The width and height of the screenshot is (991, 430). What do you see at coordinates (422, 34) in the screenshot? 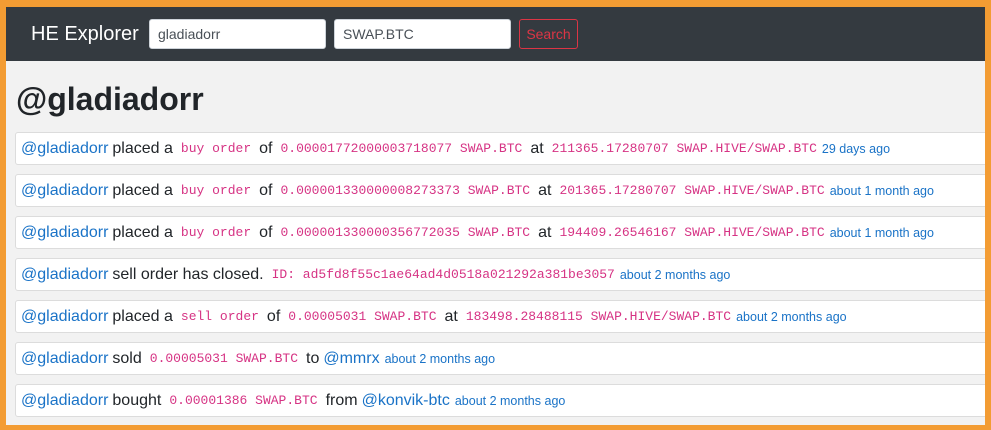
I see `symbol-input` at bounding box center [422, 34].